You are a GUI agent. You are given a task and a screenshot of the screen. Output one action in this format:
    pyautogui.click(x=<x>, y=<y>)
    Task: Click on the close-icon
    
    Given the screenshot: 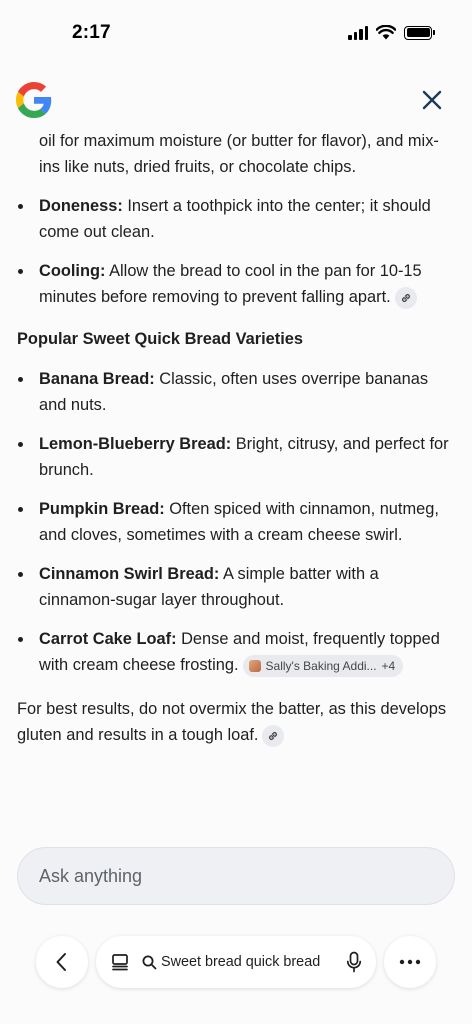 What is the action you would take?
    pyautogui.click(x=432, y=100)
    